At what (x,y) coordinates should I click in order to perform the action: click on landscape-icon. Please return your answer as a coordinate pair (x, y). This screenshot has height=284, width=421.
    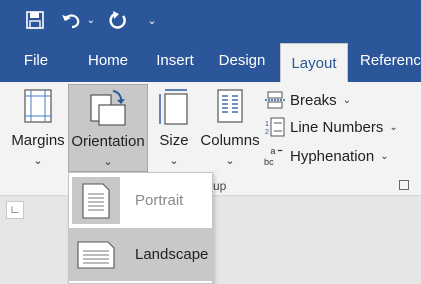
    Looking at the image, I should click on (96, 254).